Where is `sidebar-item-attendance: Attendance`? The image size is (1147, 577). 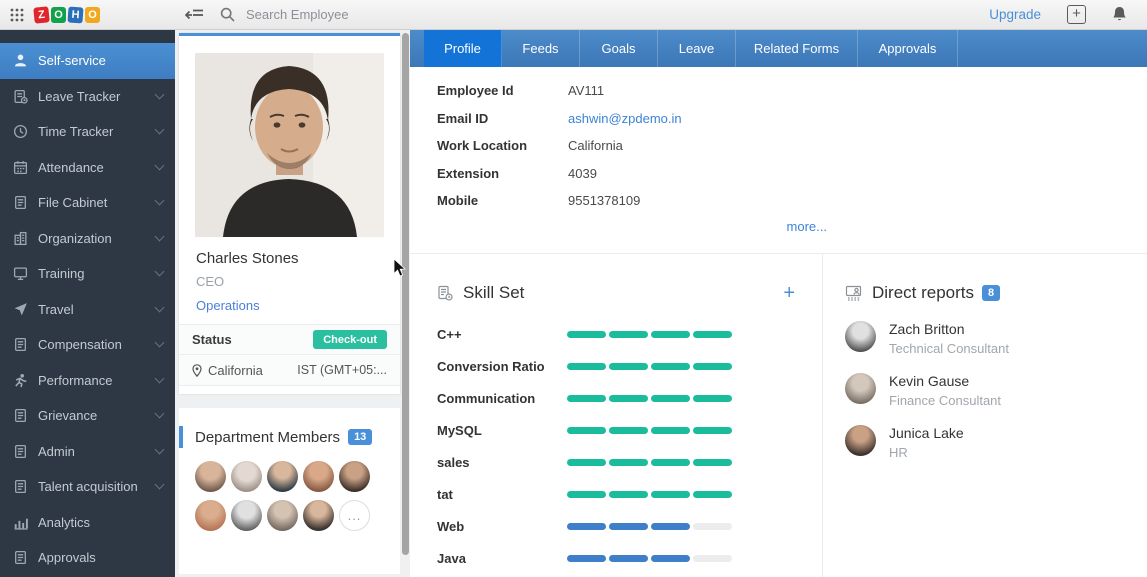 sidebar-item-attendance: Attendance is located at coordinates (87, 168).